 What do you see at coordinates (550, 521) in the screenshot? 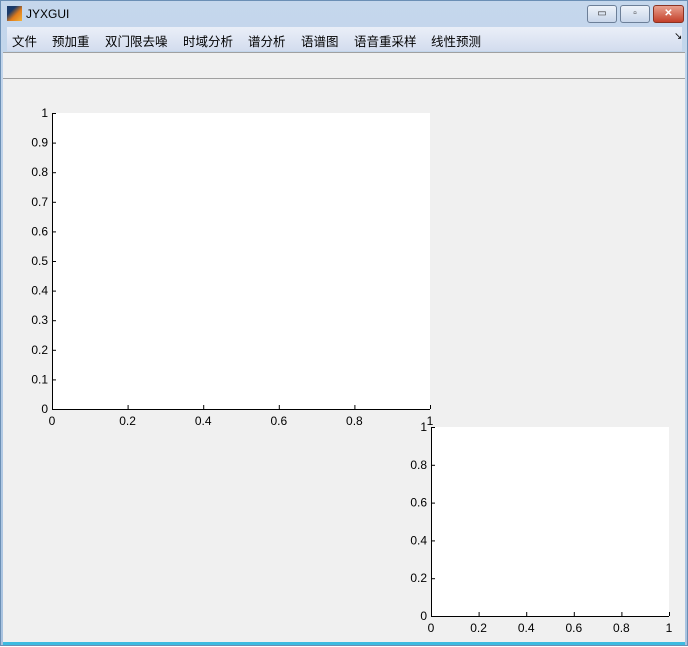
I see `axes-2-plot-area` at bounding box center [550, 521].